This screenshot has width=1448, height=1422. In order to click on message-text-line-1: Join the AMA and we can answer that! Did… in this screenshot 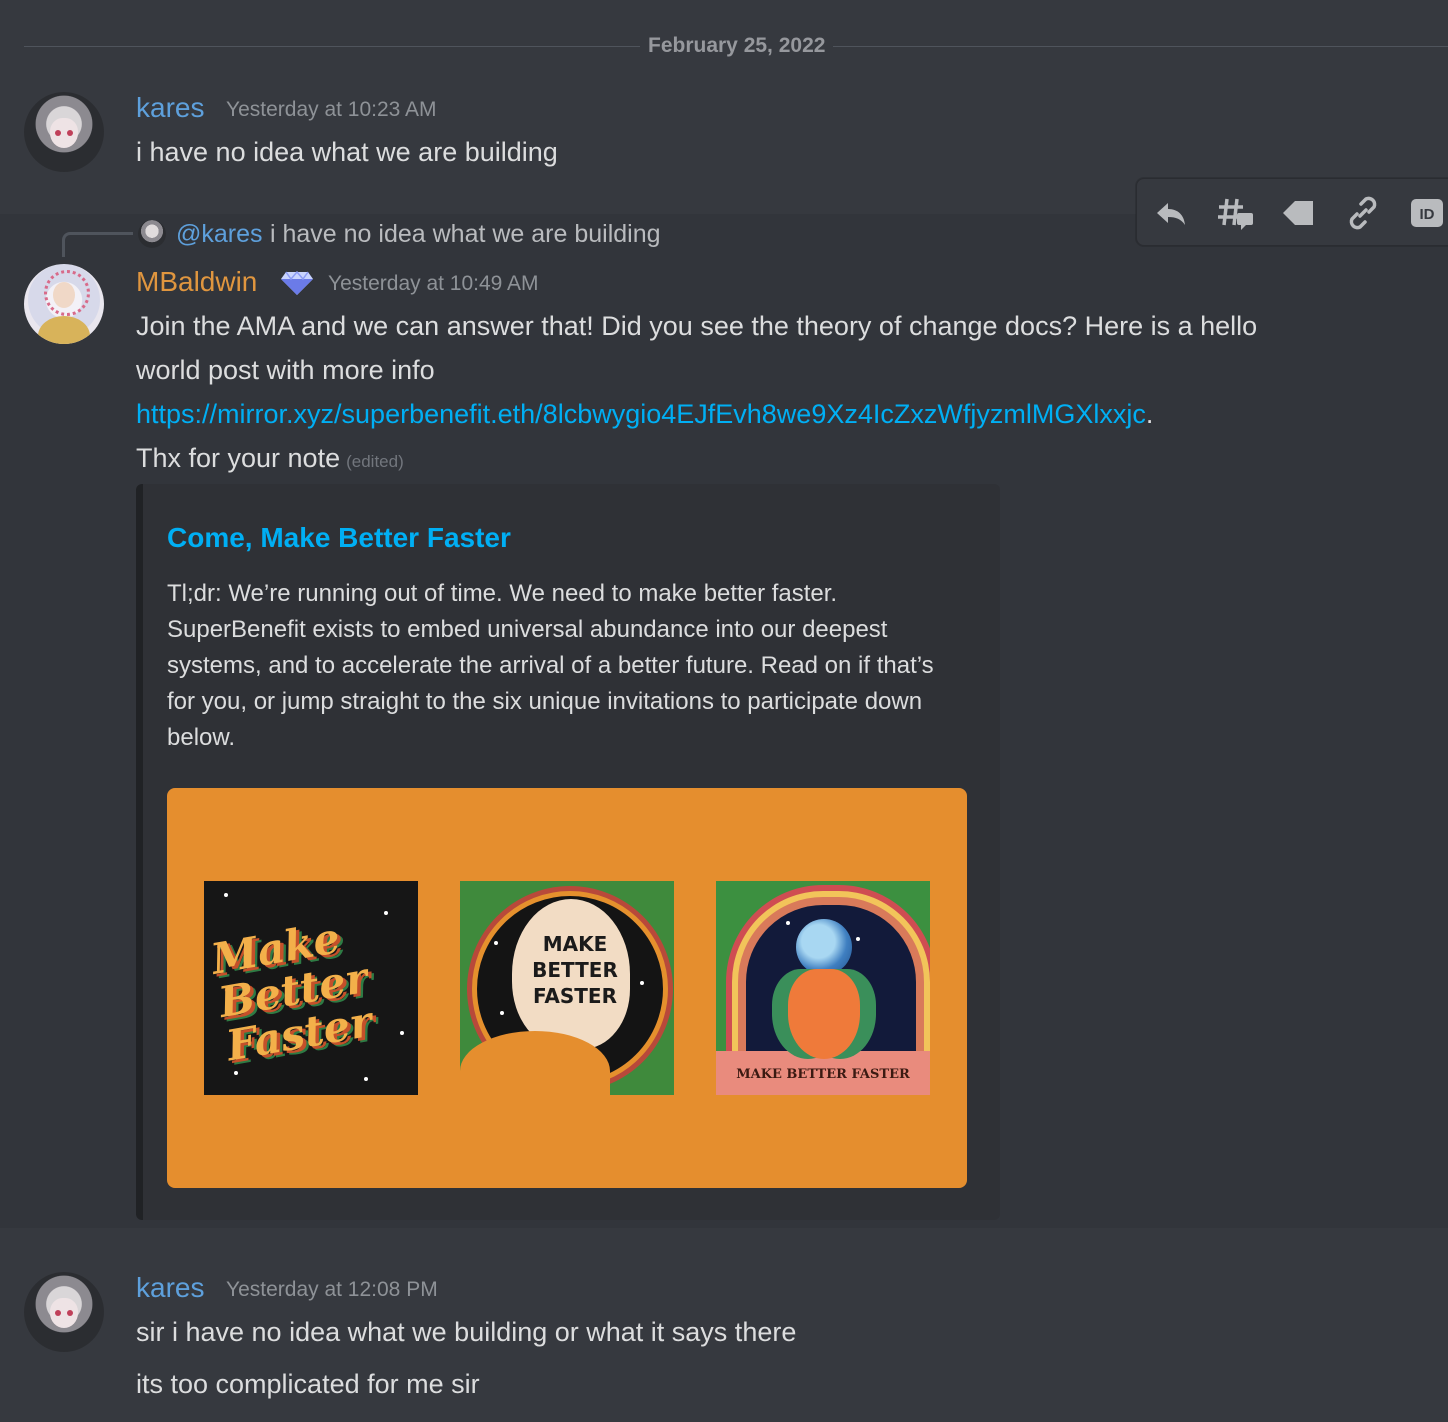, I will do `click(697, 326)`.